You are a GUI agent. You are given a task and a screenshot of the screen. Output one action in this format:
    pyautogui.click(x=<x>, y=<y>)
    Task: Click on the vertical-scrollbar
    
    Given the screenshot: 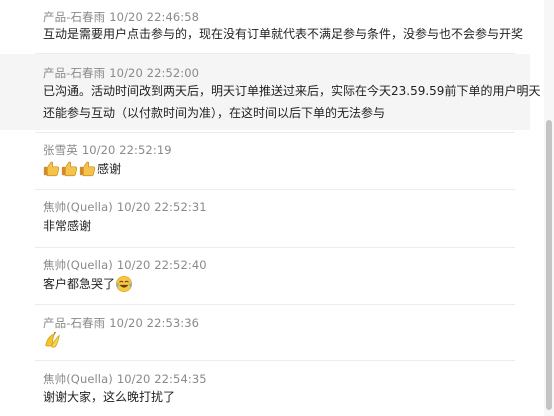 What is the action you would take?
    pyautogui.click(x=549, y=208)
    